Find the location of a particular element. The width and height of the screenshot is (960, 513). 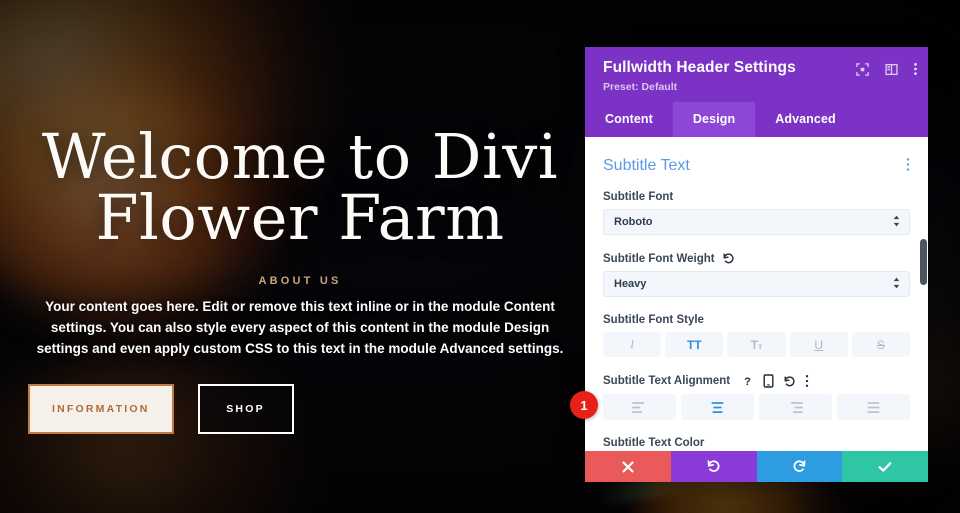

step-badge: 1 is located at coordinates (584, 405).